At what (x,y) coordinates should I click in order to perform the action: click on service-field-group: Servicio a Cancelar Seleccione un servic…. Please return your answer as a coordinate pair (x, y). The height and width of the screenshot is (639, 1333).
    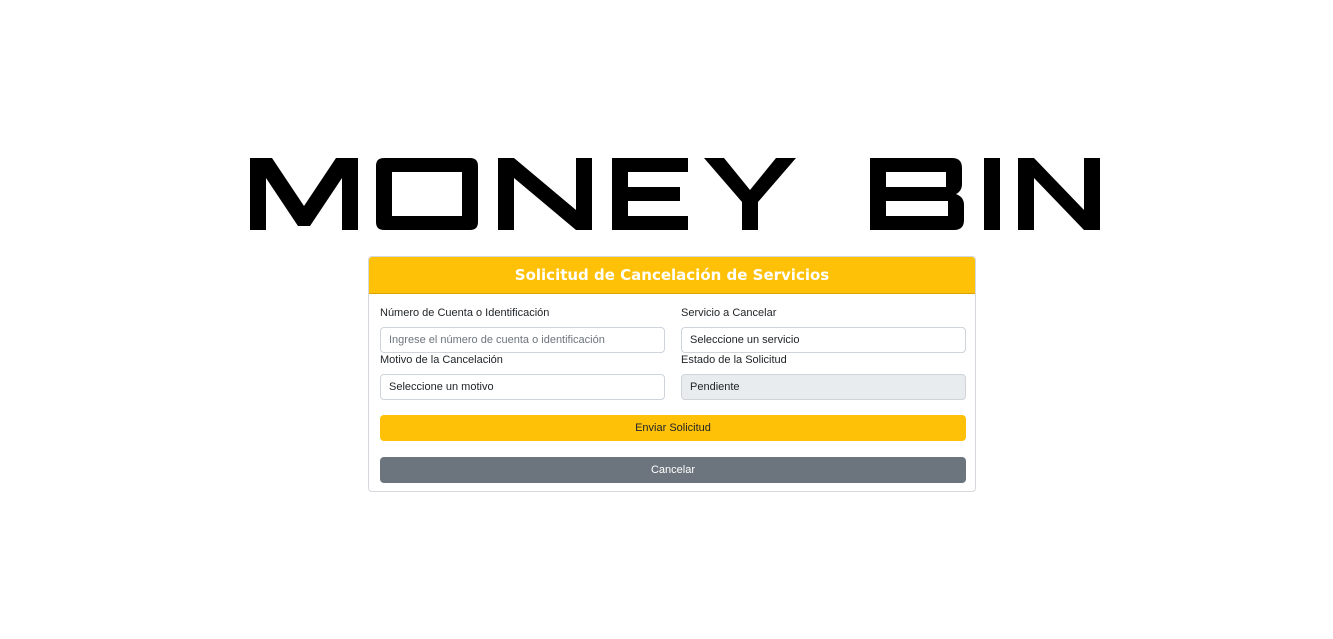
    Looking at the image, I should click on (823, 329).